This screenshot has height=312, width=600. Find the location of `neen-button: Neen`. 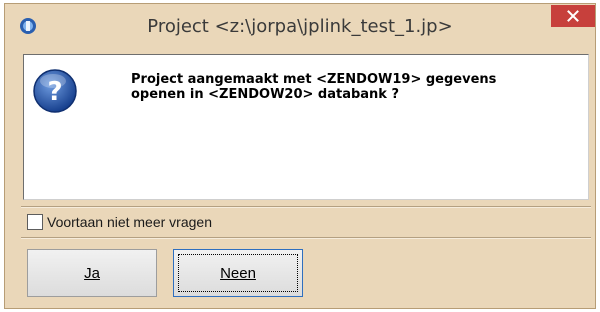

neen-button: Neen is located at coordinates (238, 273).